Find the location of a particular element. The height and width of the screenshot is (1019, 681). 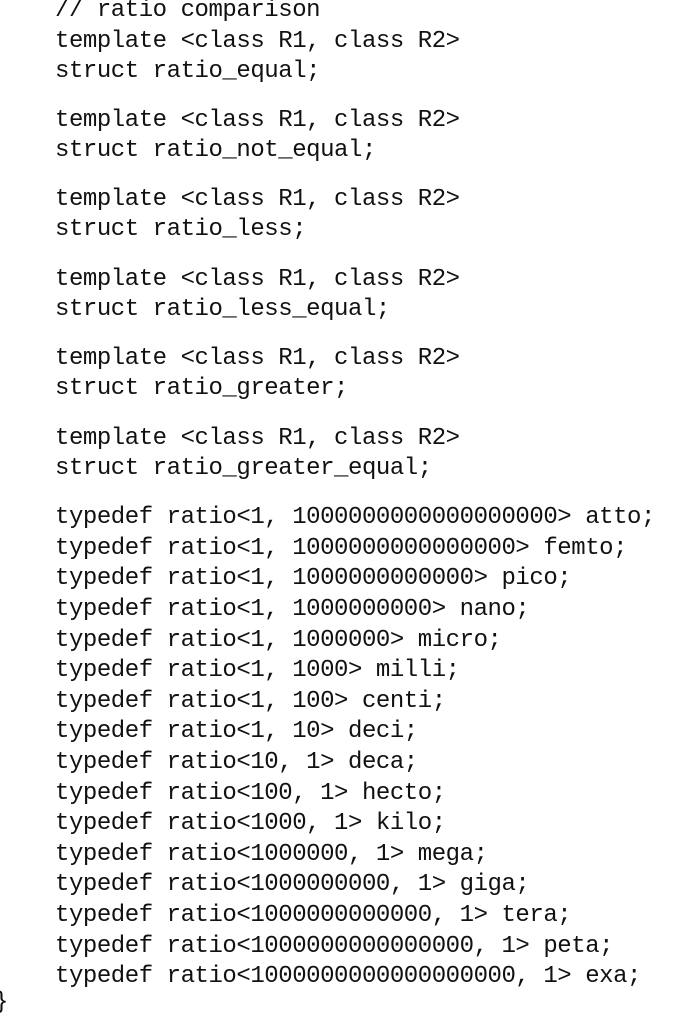

typedef-line: typedef ratio<1000000000000000, 1> peta; is located at coordinates (334, 946).